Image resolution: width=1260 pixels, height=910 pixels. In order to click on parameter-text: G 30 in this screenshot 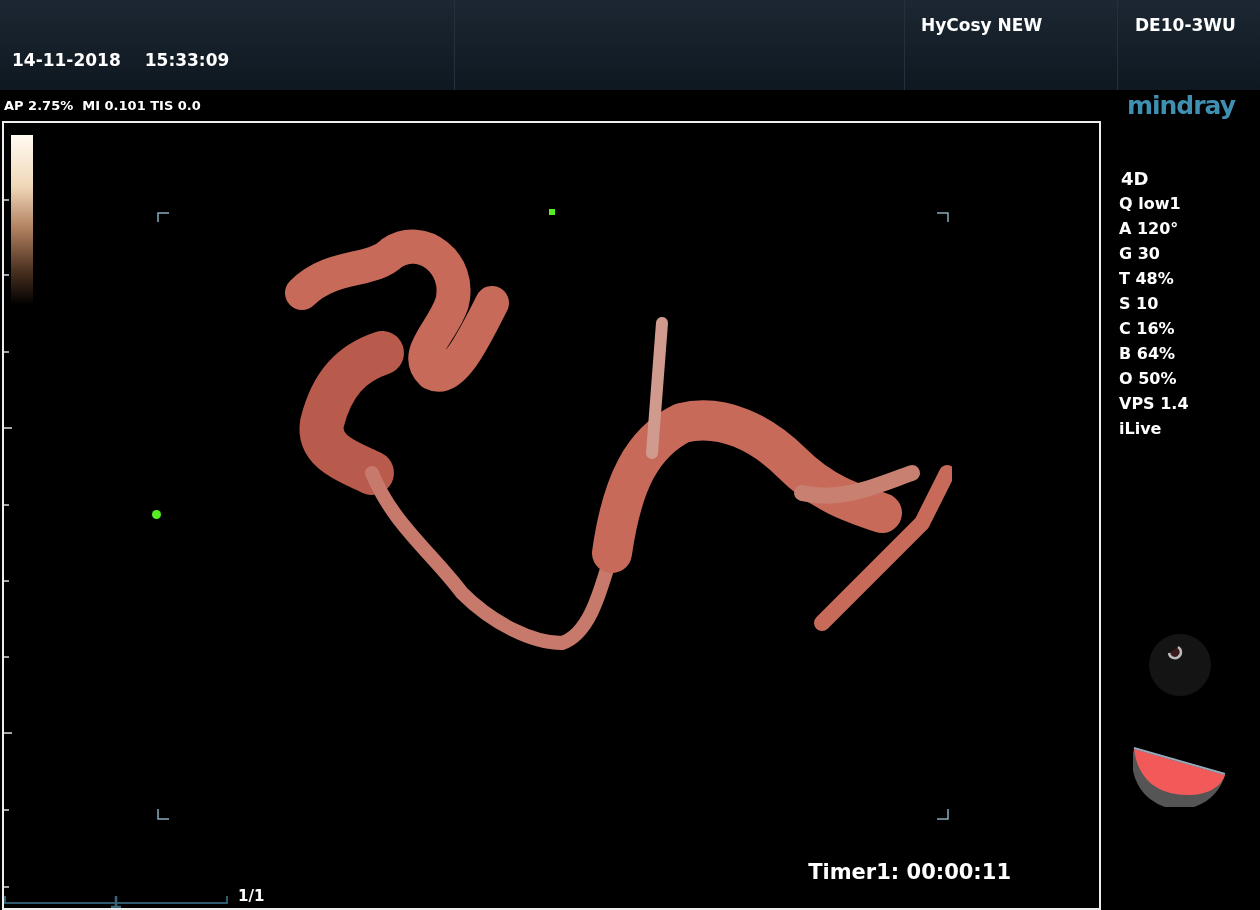, I will do `click(1140, 254)`.